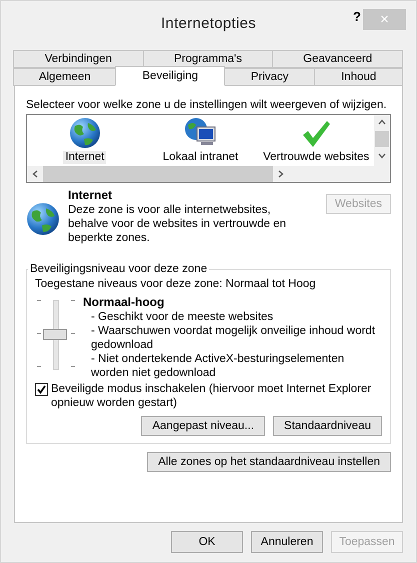 The image size is (417, 563). I want to click on tab: Inhoud, so click(358, 77).